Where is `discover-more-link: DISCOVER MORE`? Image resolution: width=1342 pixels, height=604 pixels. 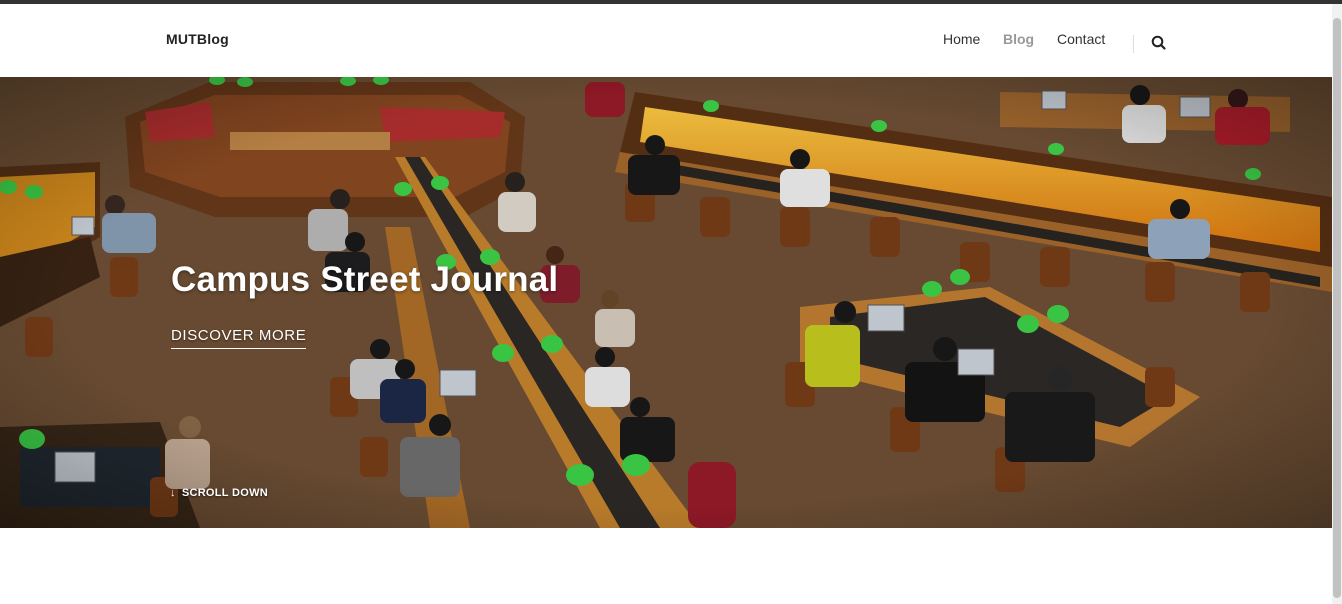
discover-more-link: DISCOVER MORE is located at coordinates (239, 338).